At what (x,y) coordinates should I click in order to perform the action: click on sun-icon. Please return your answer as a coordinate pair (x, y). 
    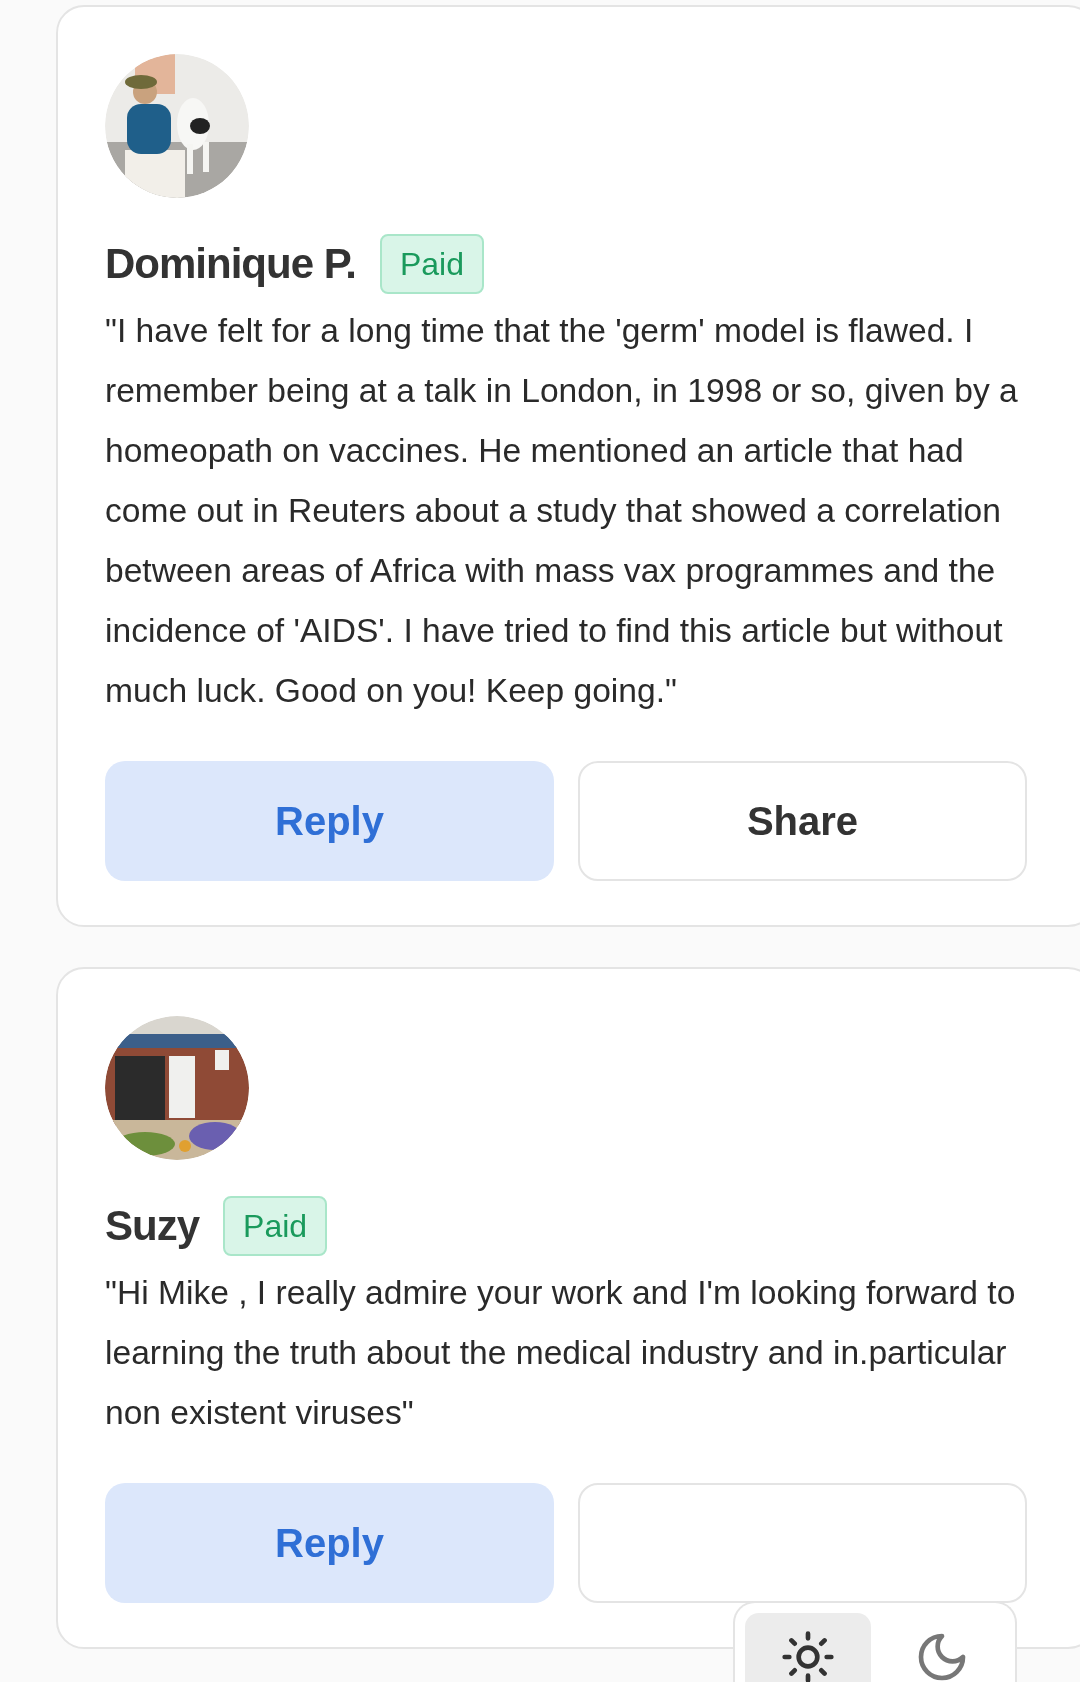
    Looking at the image, I should click on (808, 1655).